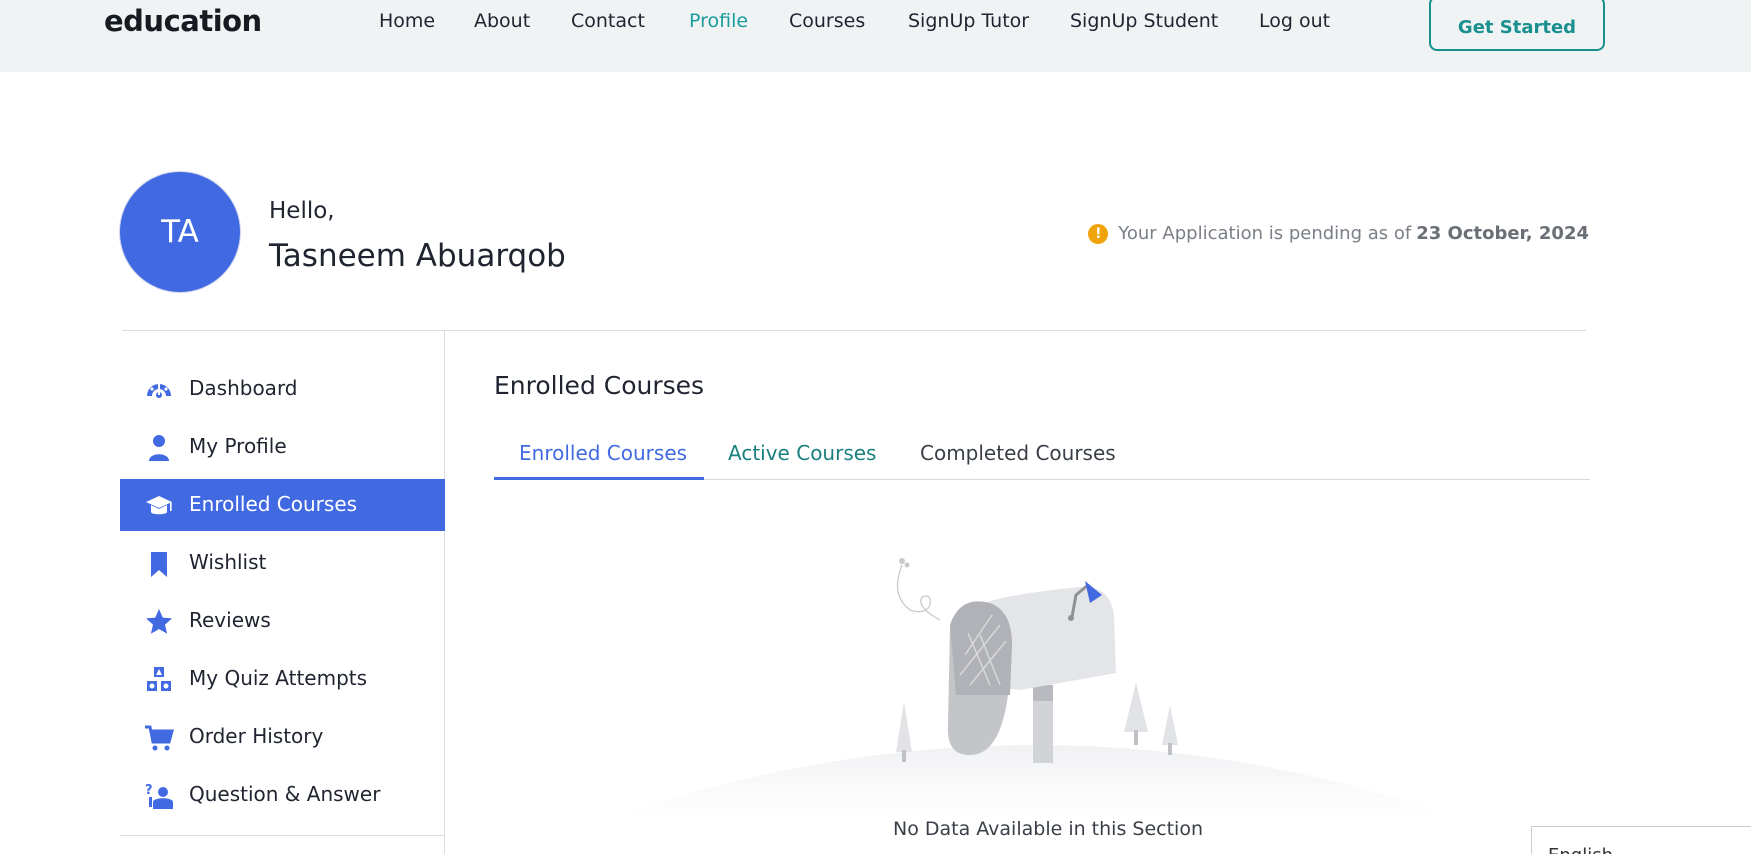 The height and width of the screenshot is (854, 1751). I want to click on shapes-blocks-icon, so click(159, 679).